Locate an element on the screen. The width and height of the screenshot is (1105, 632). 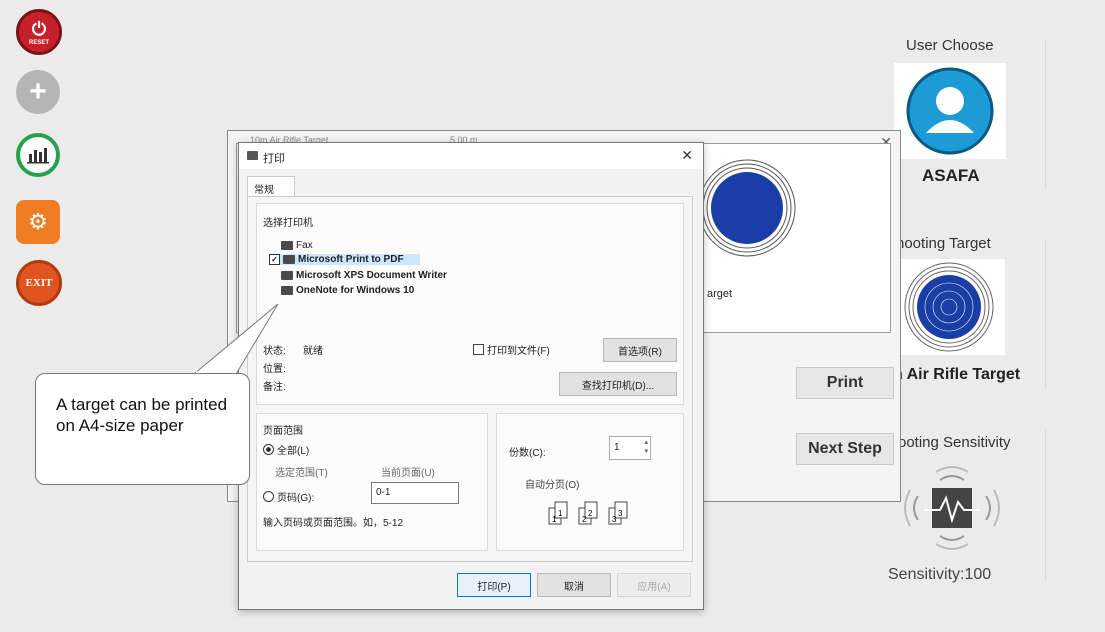
plus-icon: + is located at coordinates (38, 91).